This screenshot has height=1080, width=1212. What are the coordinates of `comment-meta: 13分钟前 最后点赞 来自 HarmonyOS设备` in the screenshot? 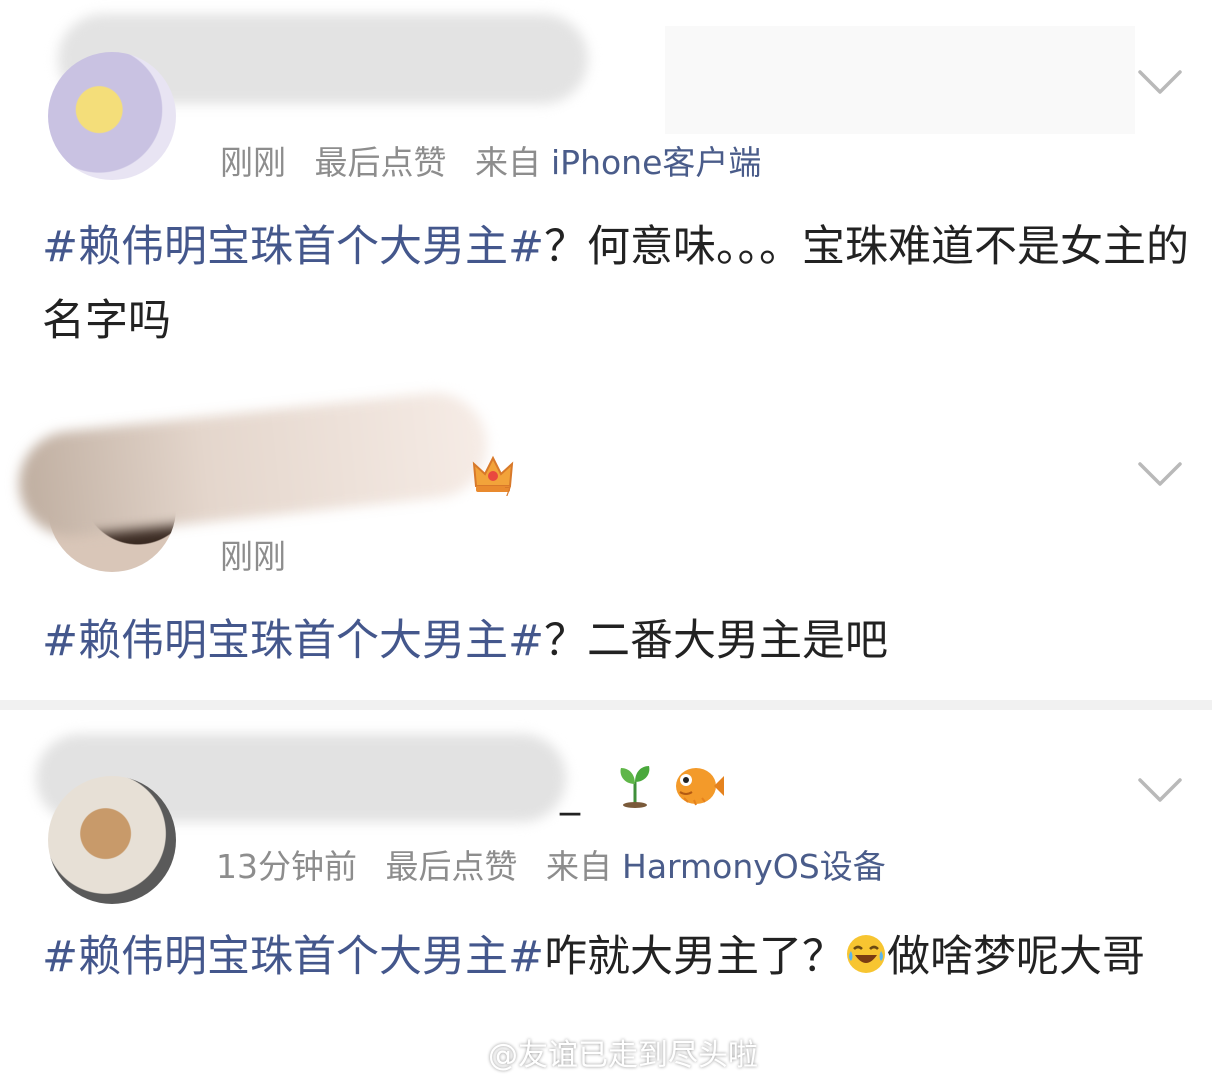 It's located at (560, 864).